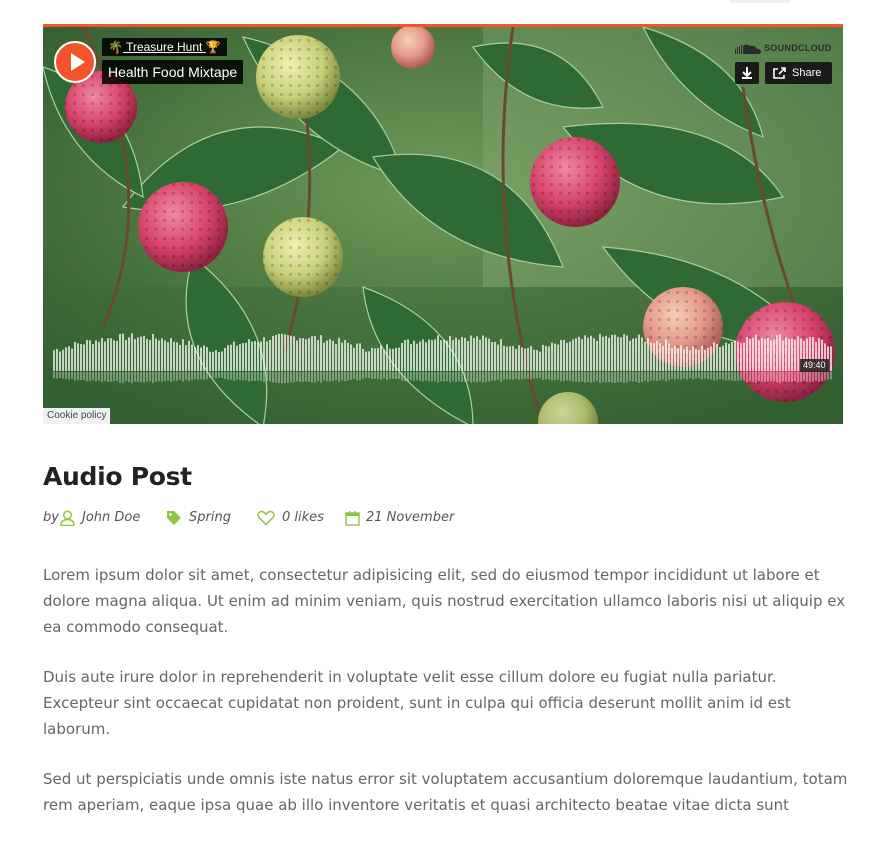 This screenshot has width=890, height=842. What do you see at coordinates (807, 73) in the screenshot?
I see `share-label: Share` at bounding box center [807, 73].